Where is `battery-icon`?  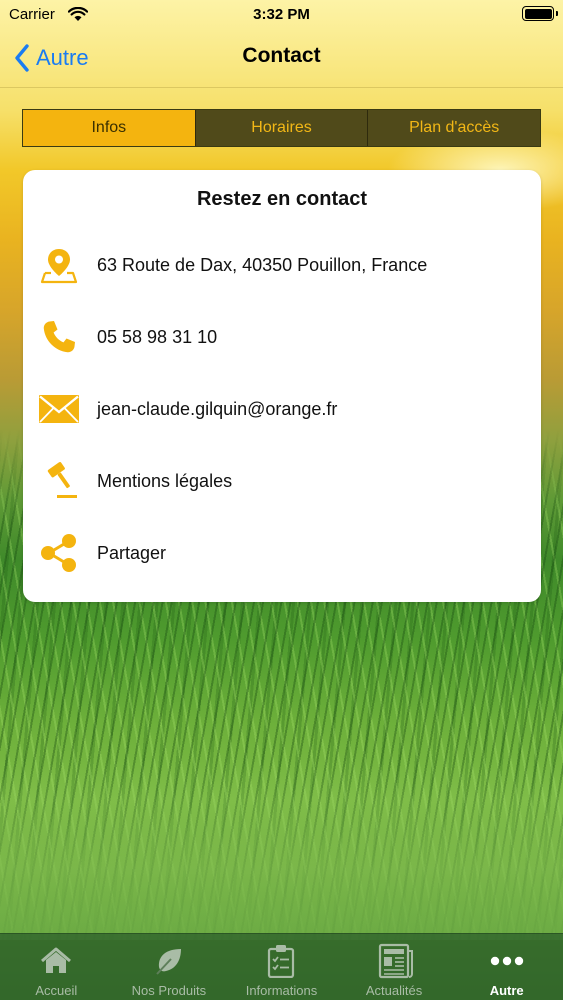 battery-icon is located at coordinates (540, 13).